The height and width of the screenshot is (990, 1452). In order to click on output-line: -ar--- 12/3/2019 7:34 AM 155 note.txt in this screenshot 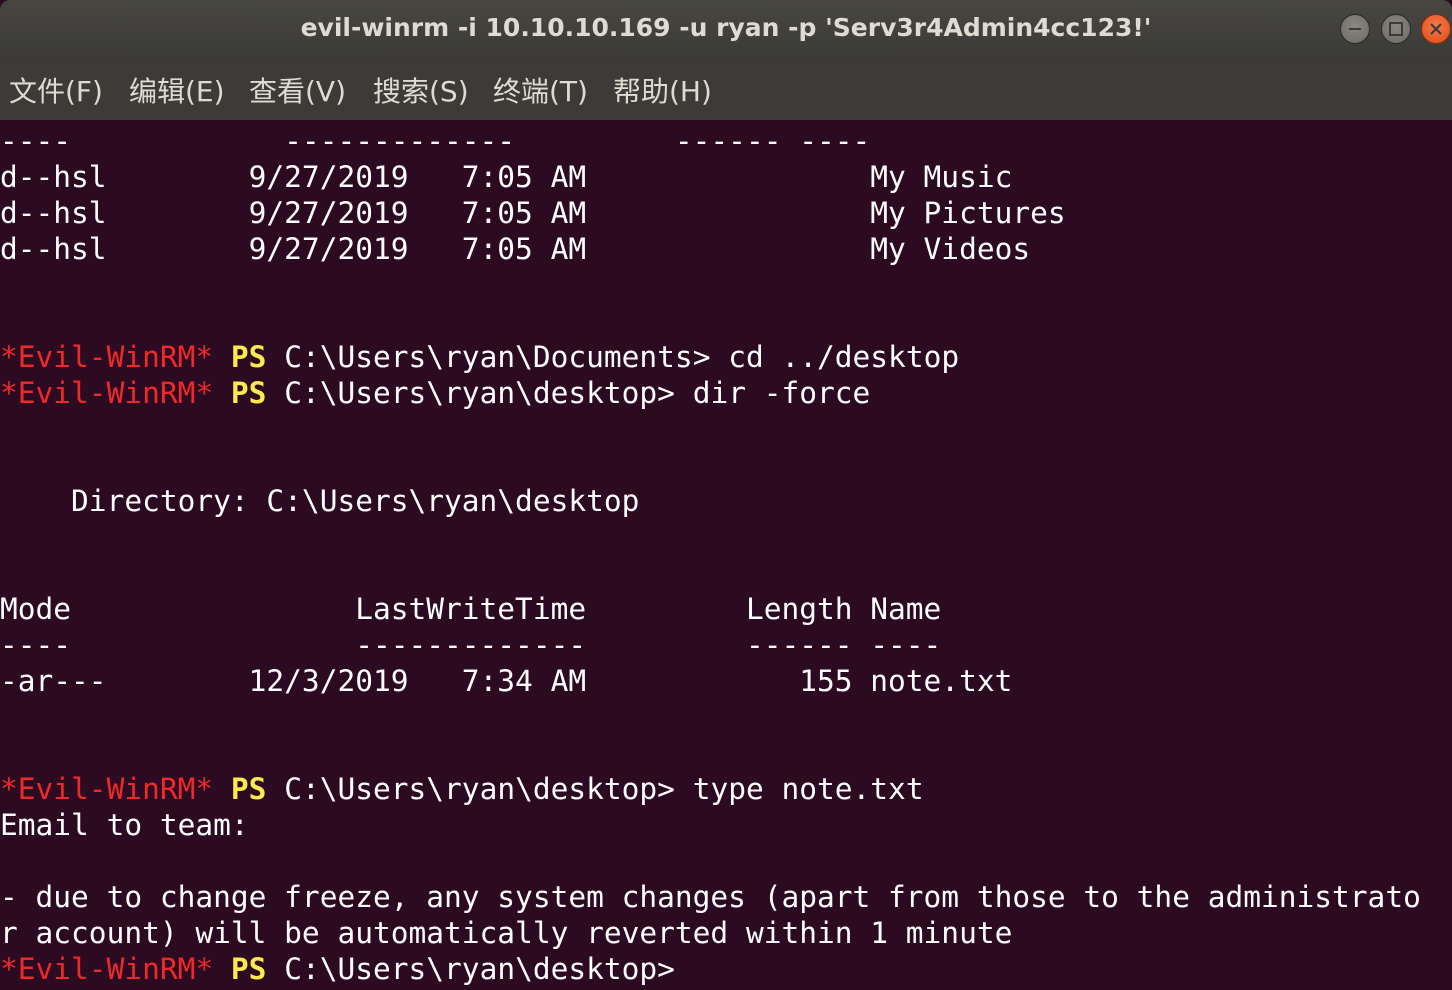, I will do `click(506, 681)`.